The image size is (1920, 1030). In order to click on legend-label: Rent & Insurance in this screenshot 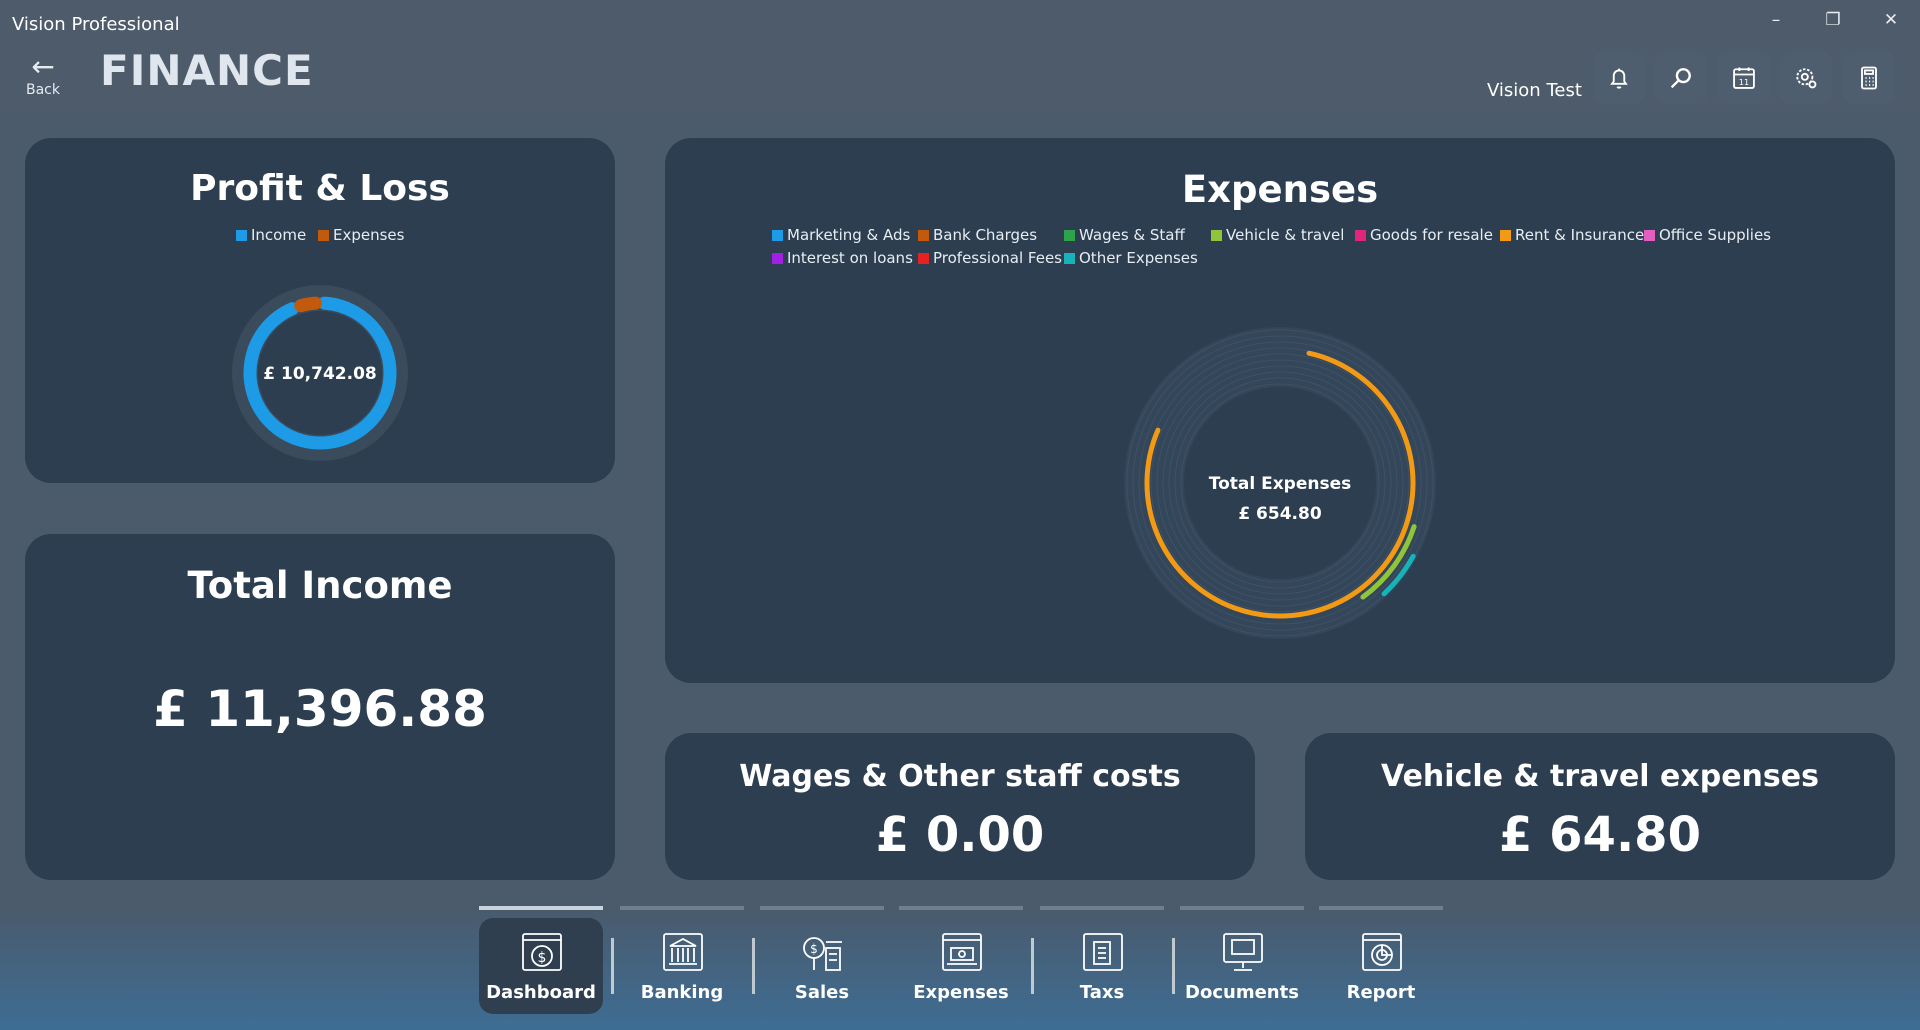, I will do `click(1580, 235)`.